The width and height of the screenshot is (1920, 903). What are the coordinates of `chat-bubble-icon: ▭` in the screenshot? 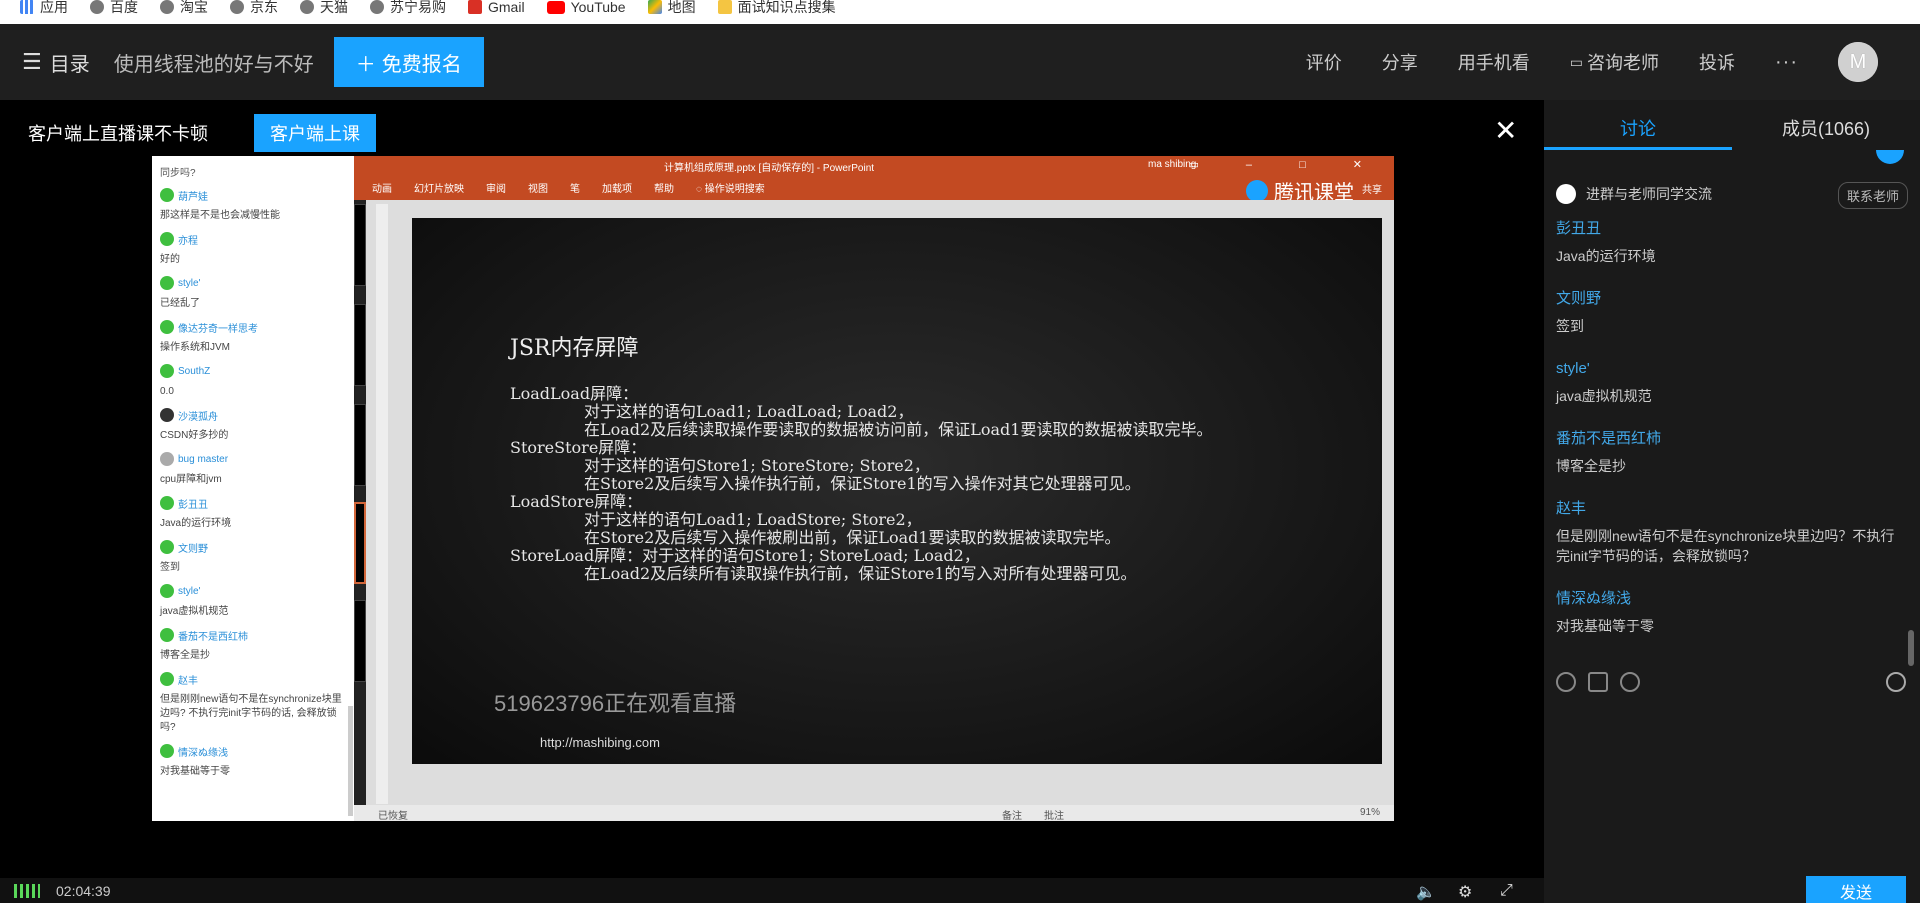 It's located at (1576, 61).